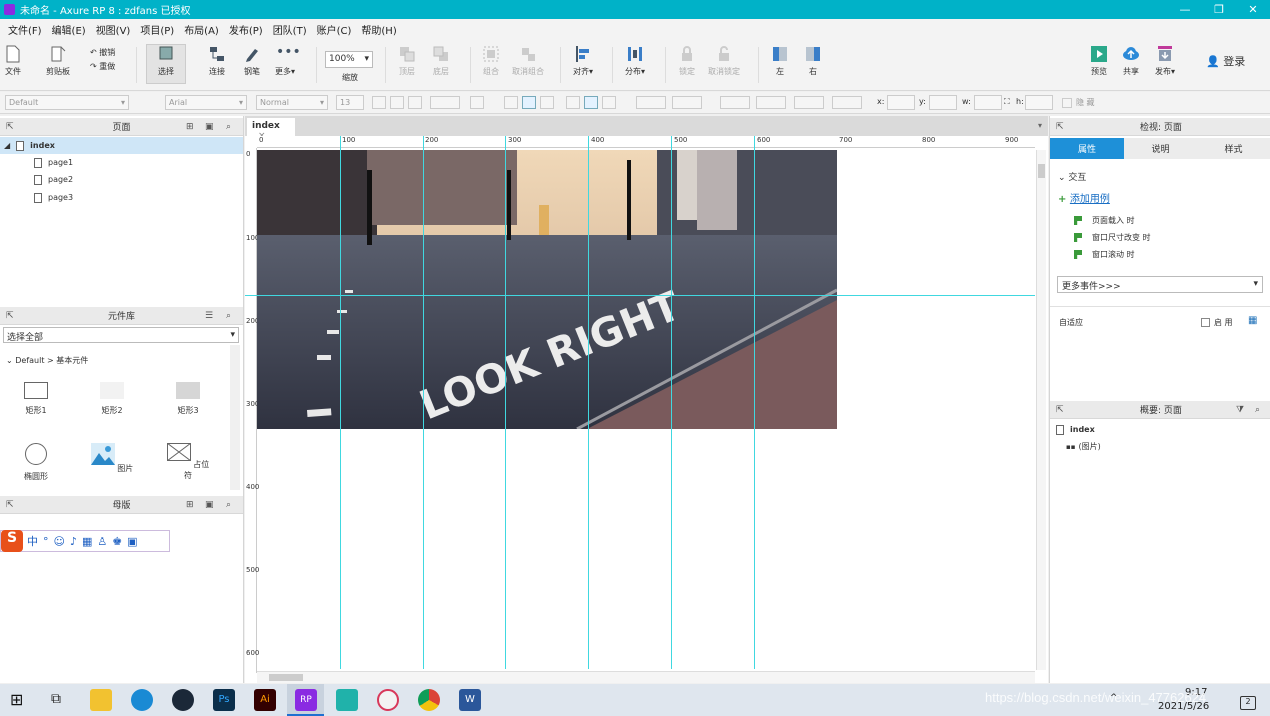  Describe the element at coordinates (1112, 237) in the screenshot. I see `event-window-resize: 窗口尺寸改变 时` at that location.